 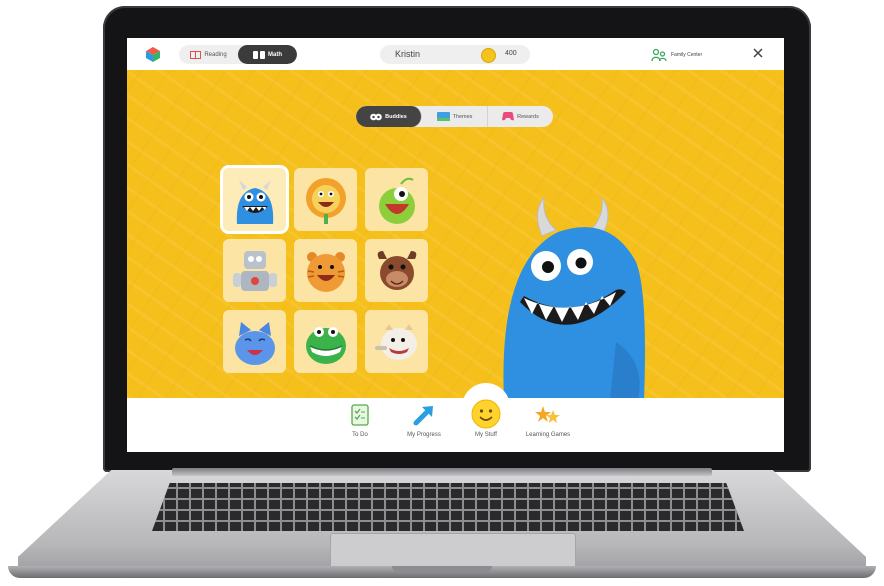 I want to click on tab-rewards: Rewards, so click(x=520, y=116).